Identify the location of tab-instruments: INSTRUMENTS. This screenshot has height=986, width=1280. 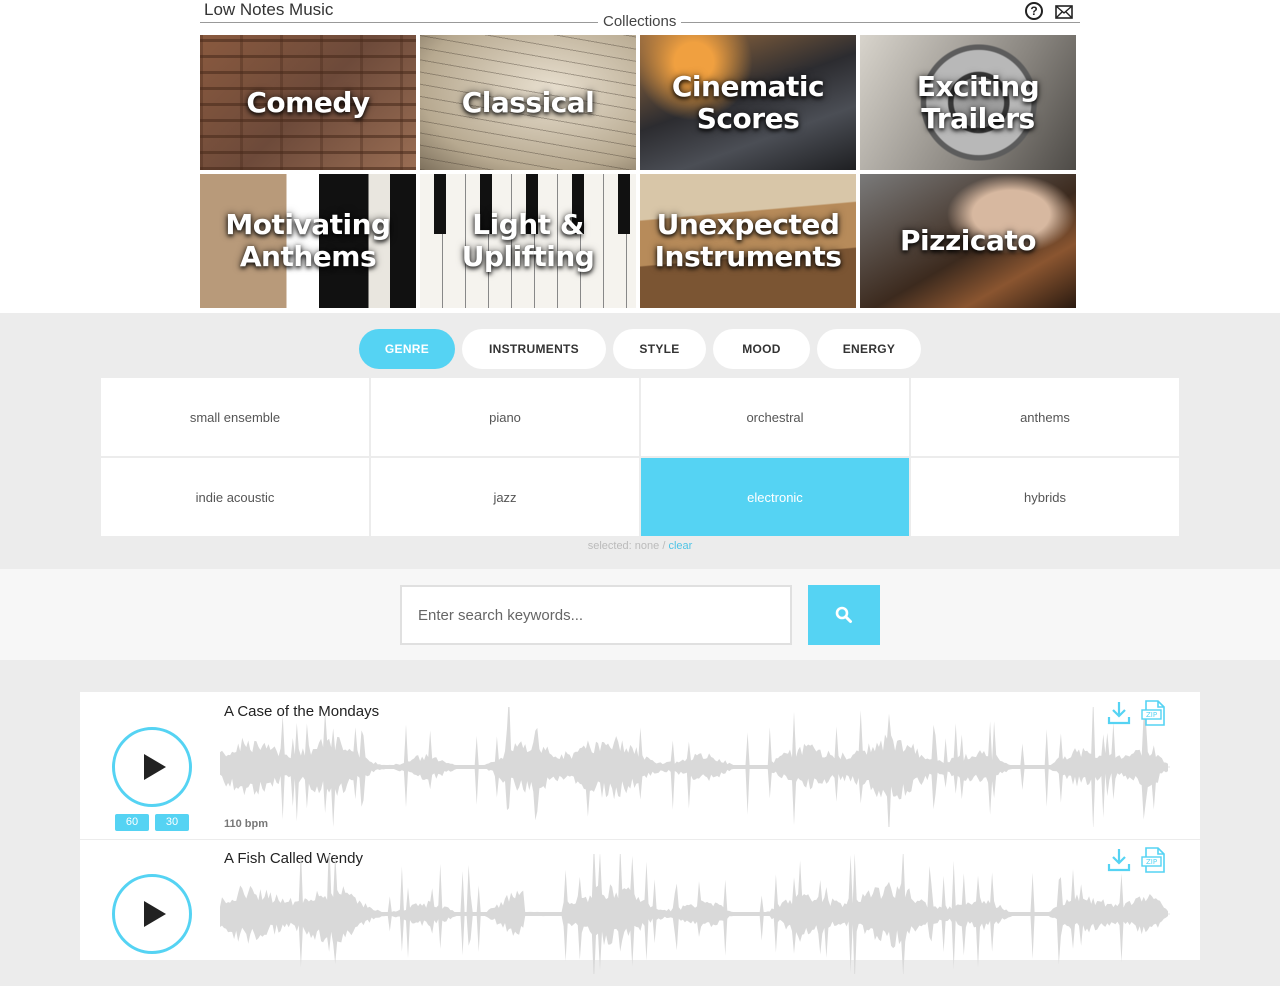
(534, 349).